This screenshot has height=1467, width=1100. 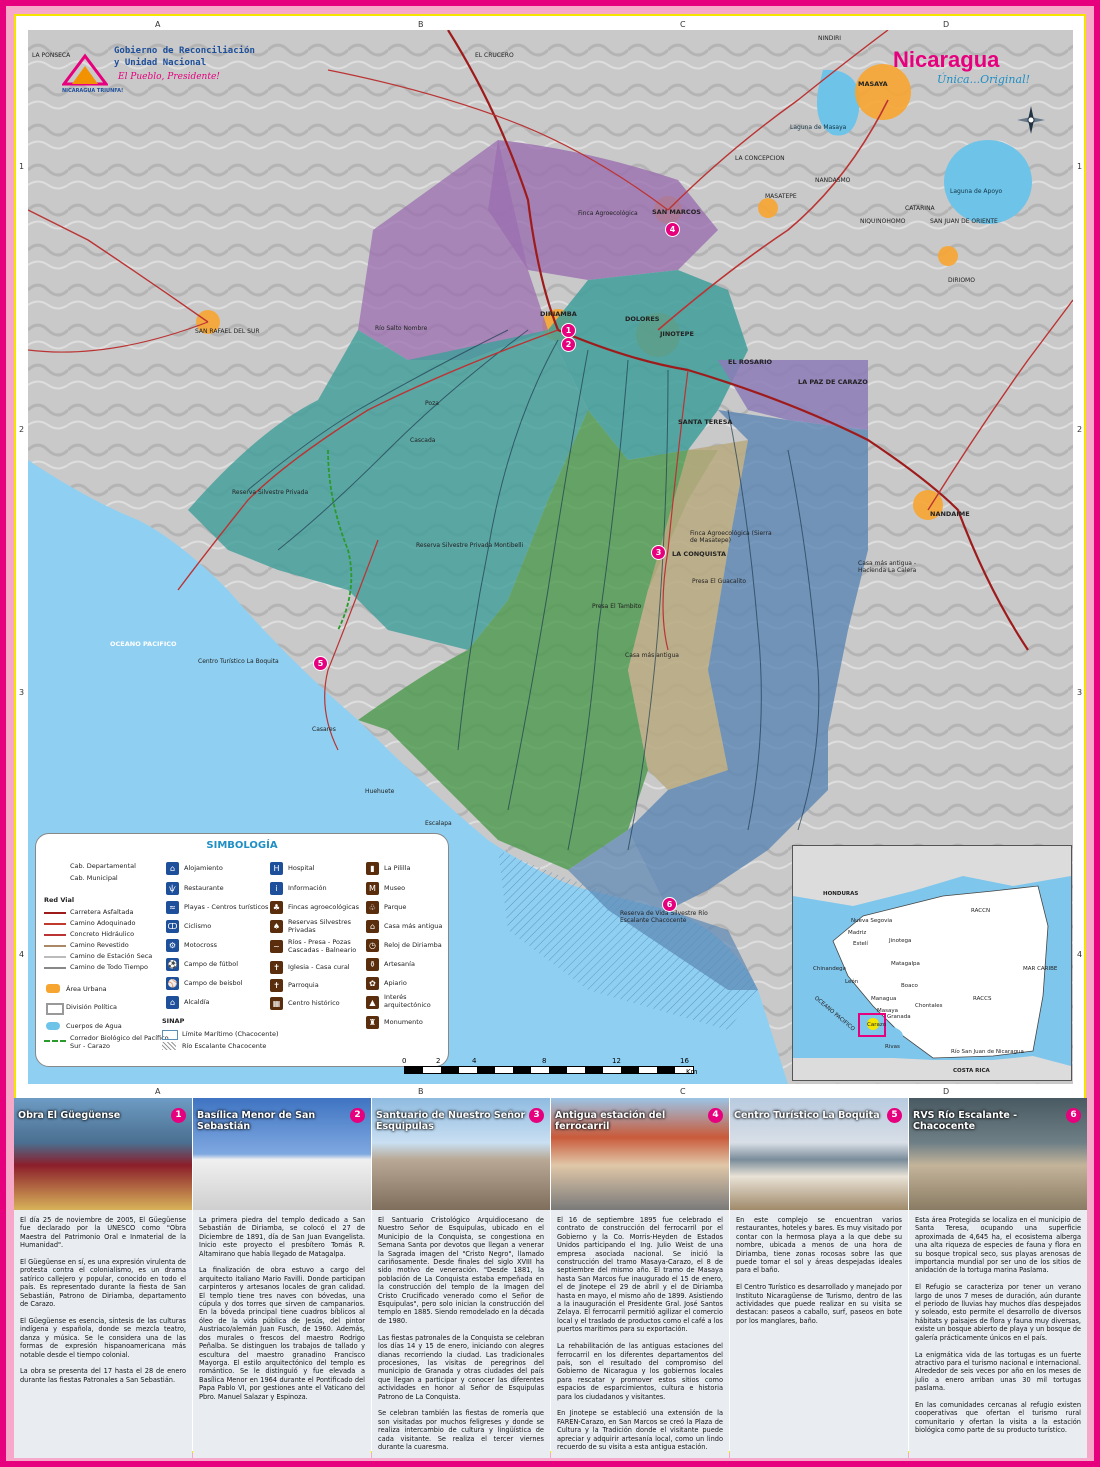 I want to click on casares-label: Casares, so click(x=324, y=729).